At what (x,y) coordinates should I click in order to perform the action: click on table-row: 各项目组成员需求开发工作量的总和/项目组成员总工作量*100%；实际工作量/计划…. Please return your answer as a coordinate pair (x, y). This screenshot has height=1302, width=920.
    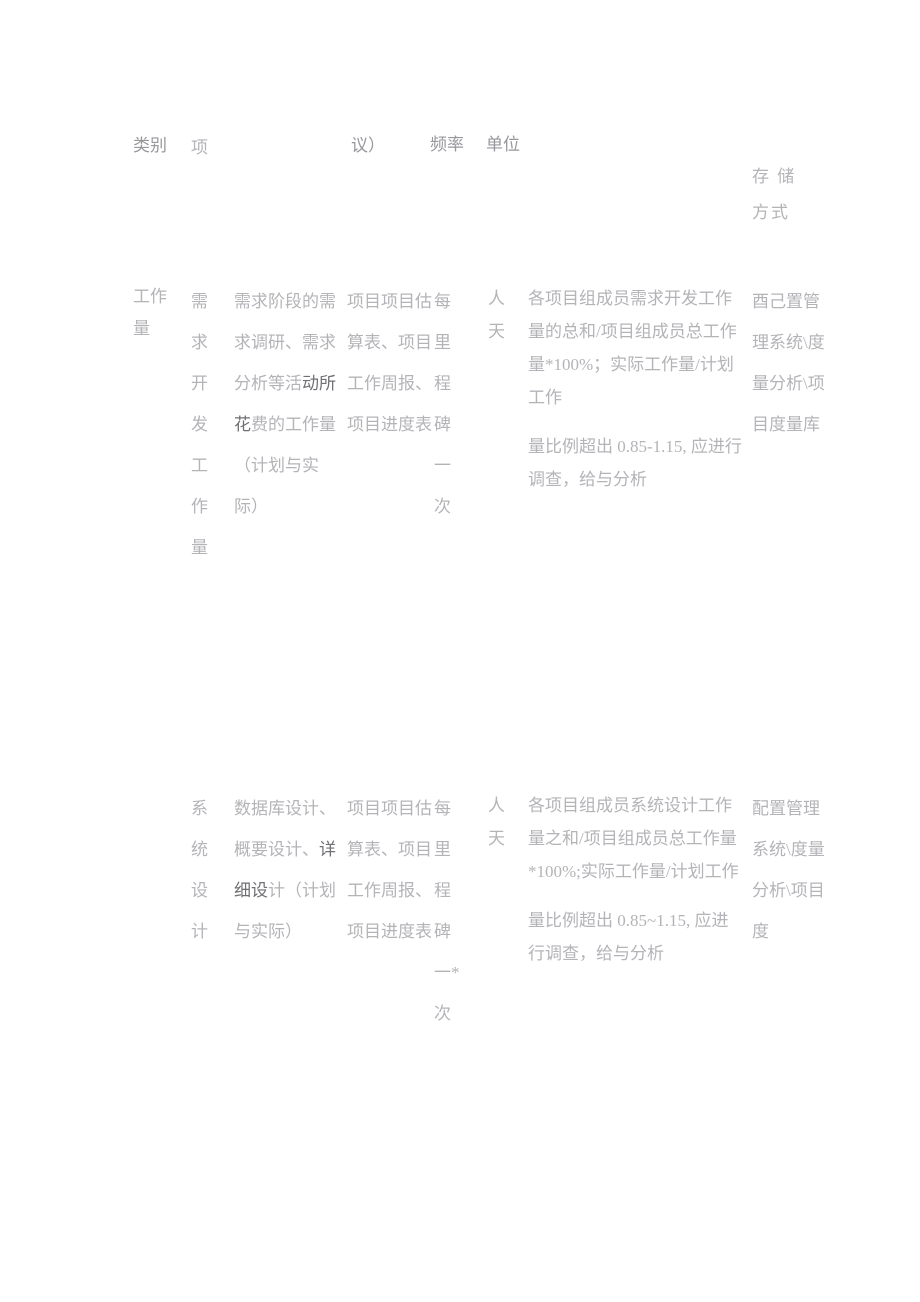
    Looking at the image, I should click on (635, 389).